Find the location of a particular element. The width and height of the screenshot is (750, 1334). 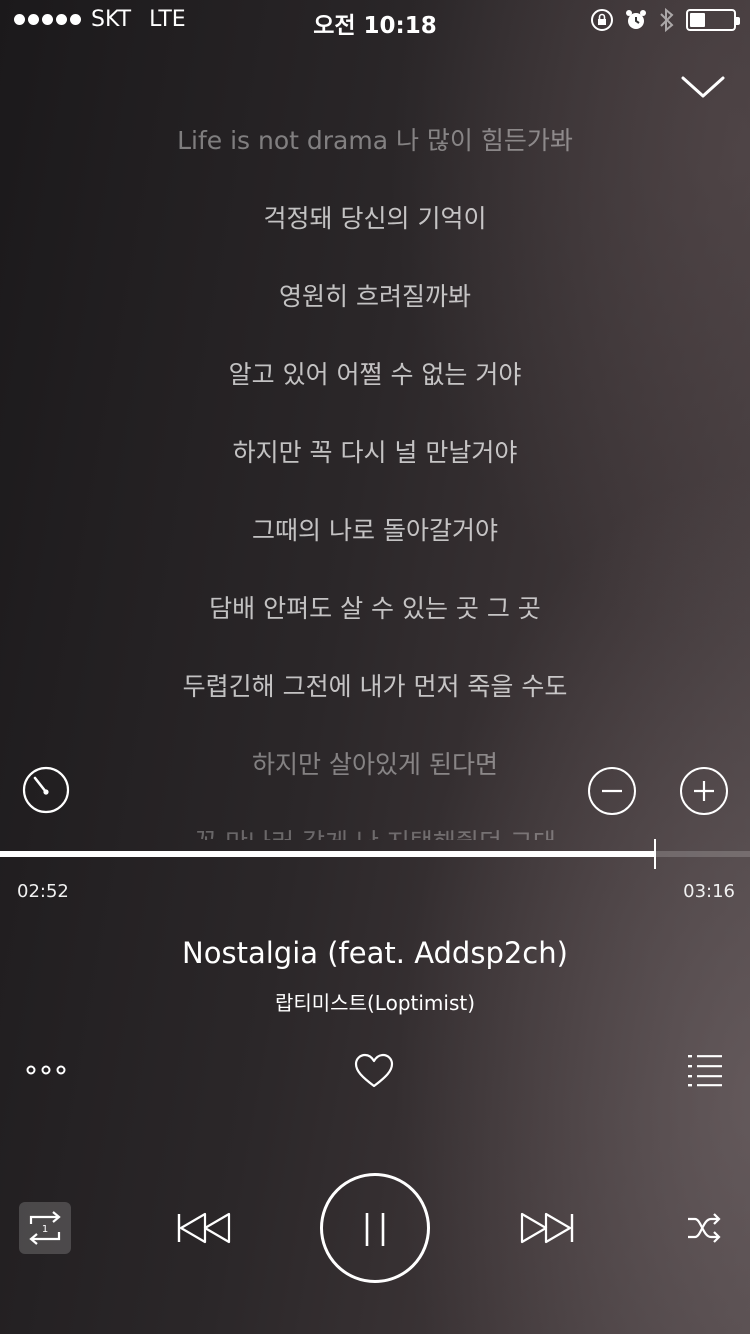

font-increase-button is located at coordinates (704, 791).